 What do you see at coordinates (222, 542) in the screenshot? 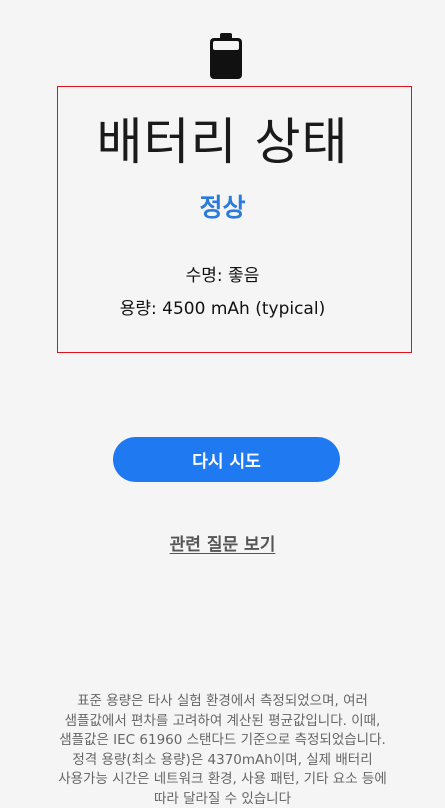
I see `related-questions-link: 관련 질문 보기` at bounding box center [222, 542].